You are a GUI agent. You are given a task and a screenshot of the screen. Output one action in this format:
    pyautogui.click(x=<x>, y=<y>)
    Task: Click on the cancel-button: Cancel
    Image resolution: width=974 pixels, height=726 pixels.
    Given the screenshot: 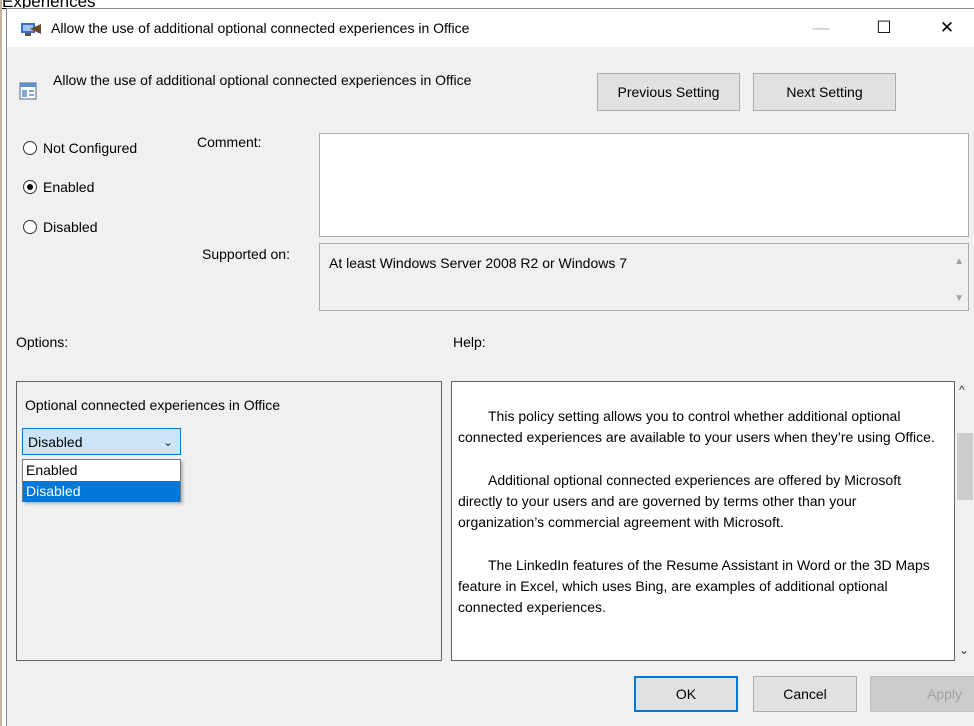 What is the action you would take?
    pyautogui.click(x=805, y=694)
    